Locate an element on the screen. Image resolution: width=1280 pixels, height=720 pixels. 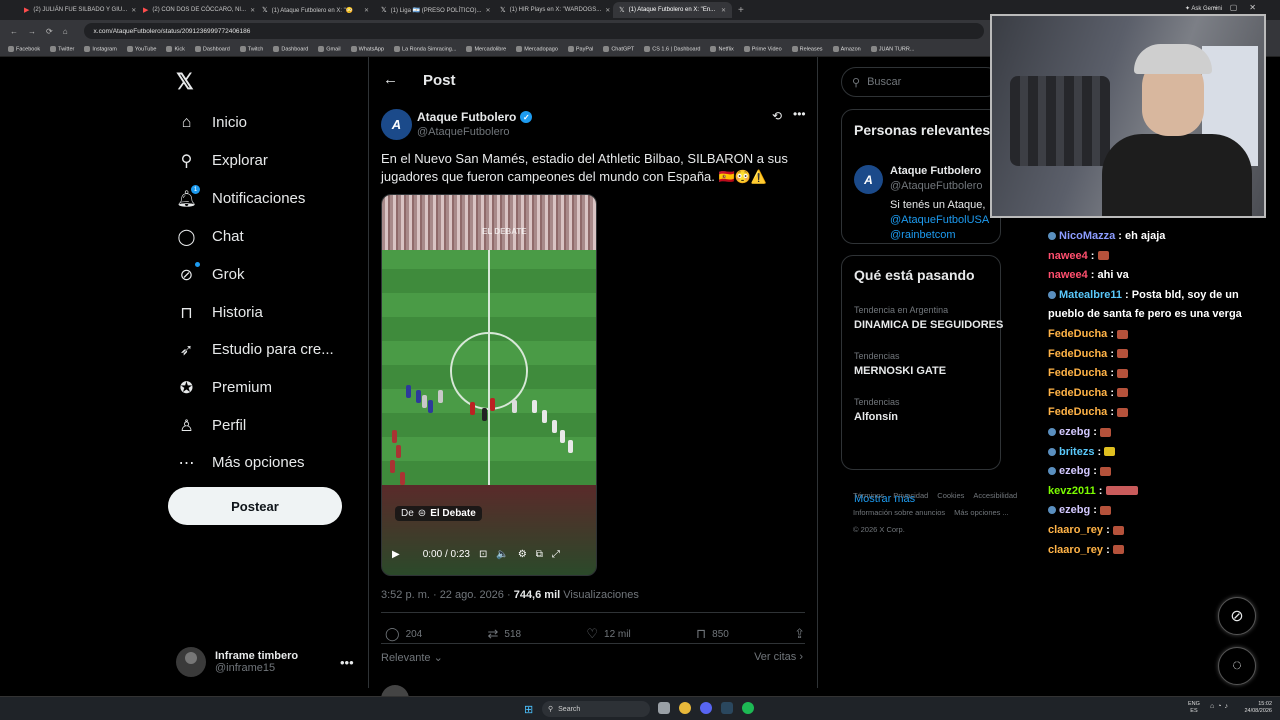
settings-icon: ⚙ is located at coordinates (522, 554).